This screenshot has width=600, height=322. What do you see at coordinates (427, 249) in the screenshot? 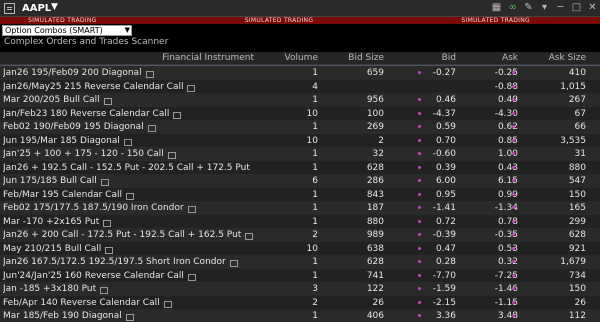
I see `bid-cell: 0.47` at bounding box center [427, 249].